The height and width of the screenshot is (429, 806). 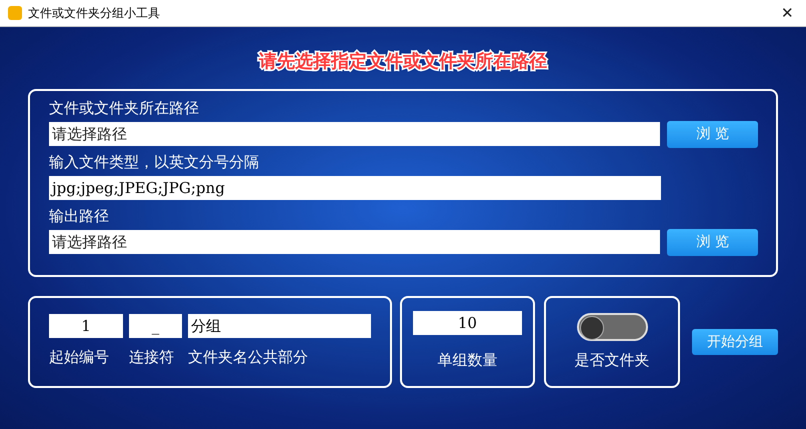 What do you see at coordinates (355, 188) in the screenshot?
I see `input-field: jpg;jpeg;JPEG;JPG;png` at bounding box center [355, 188].